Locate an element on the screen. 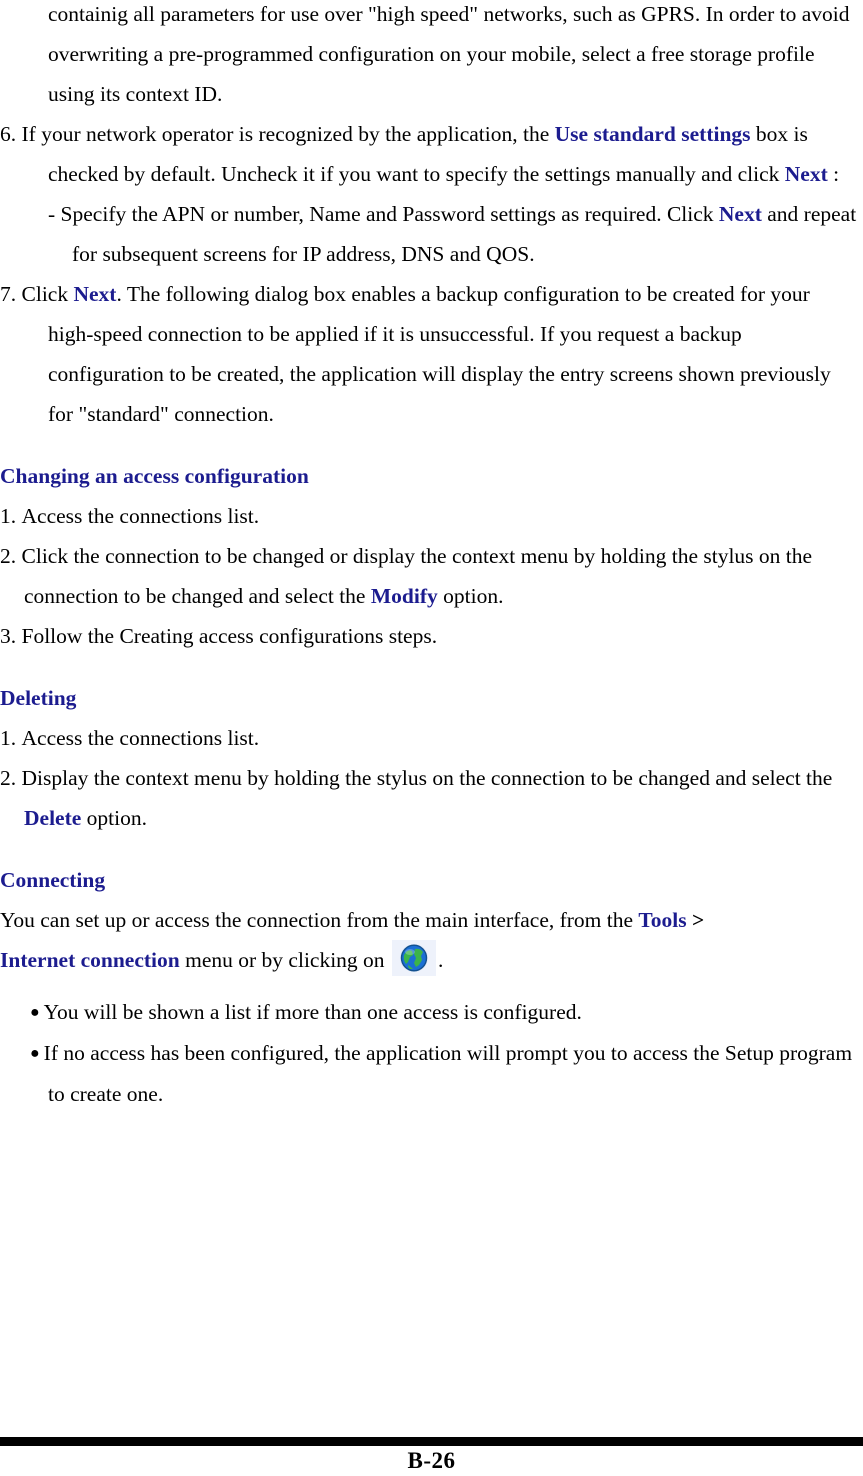 Image resolution: width=863 pixels, height=1476 pixels. deleting-item-2-text-after: option. is located at coordinates (114, 818).